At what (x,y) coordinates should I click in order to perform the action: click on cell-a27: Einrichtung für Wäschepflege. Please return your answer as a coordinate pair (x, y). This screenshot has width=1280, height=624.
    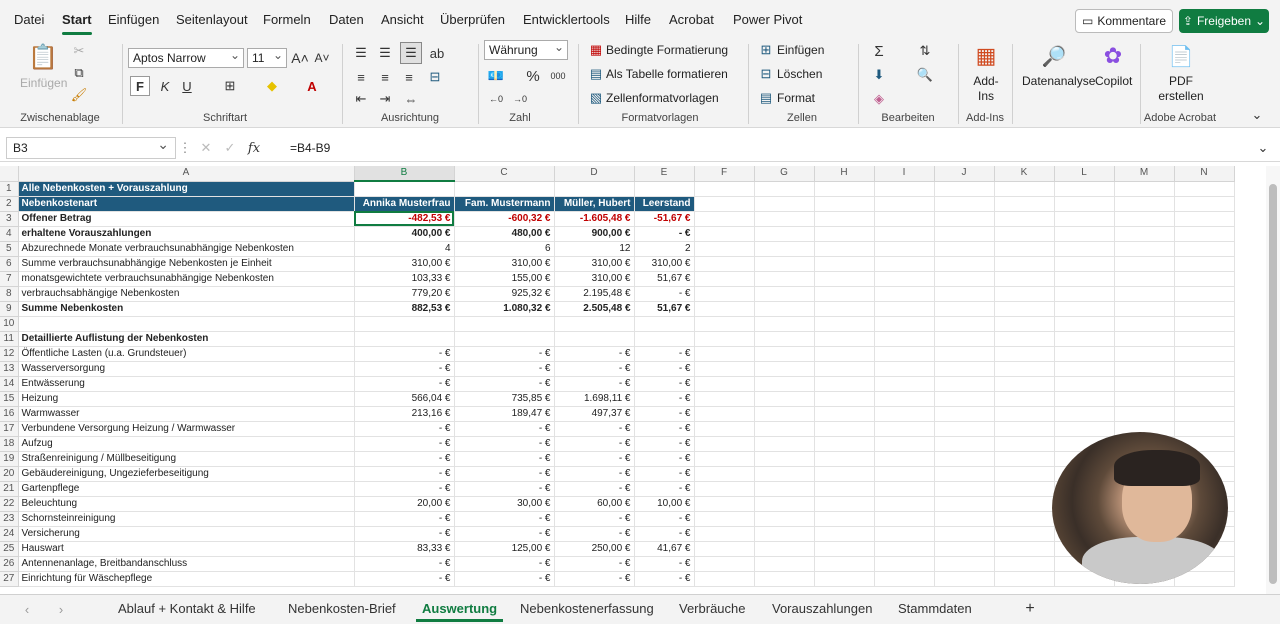
    Looking at the image, I should click on (186, 579).